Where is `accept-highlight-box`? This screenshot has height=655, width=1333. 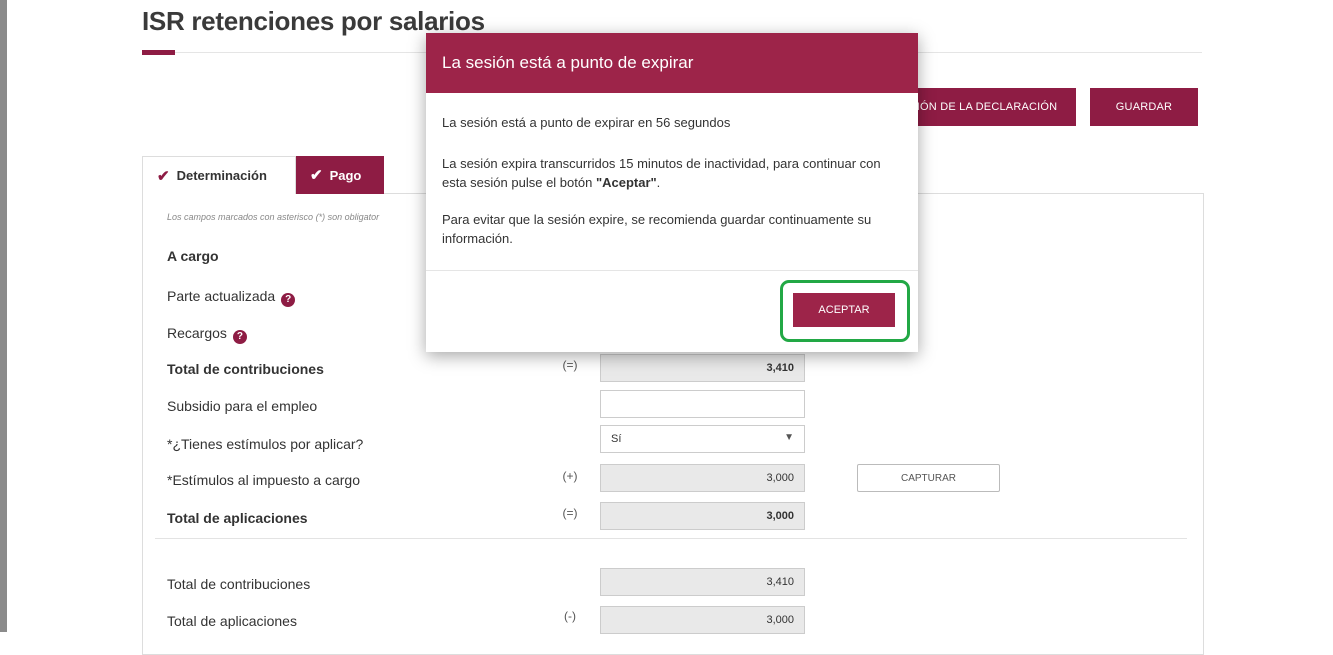
accept-highlight-box is located at coordinates (845, 311).